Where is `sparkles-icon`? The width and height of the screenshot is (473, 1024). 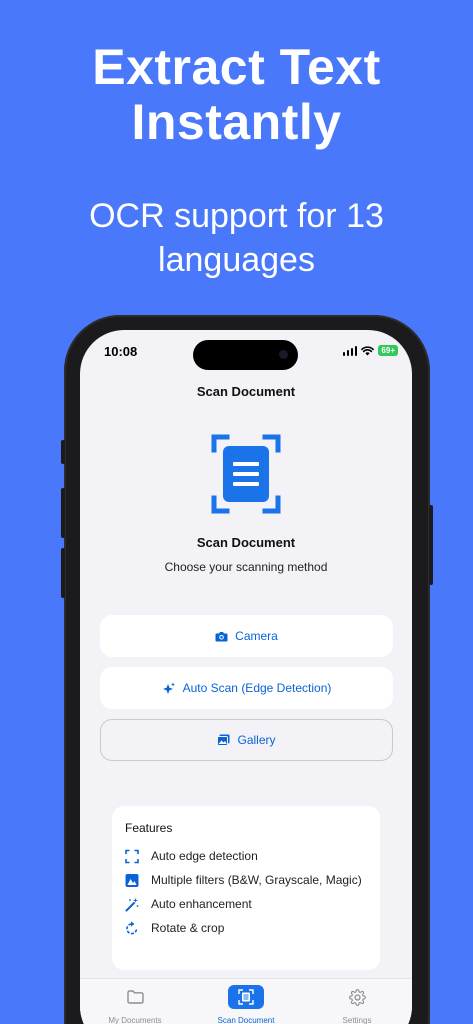
sparkles-icon is located at coordinates (168, 688).